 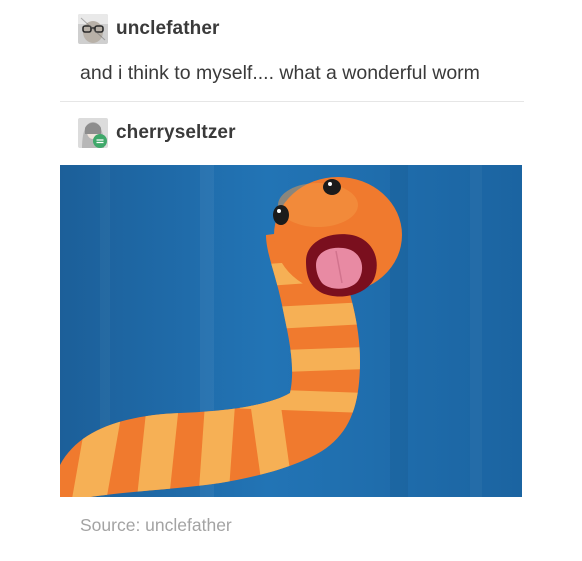 What do you see at coordinates (292, 101) in the screenshot?
I see `post-divider` at bounding box center [292, 101].